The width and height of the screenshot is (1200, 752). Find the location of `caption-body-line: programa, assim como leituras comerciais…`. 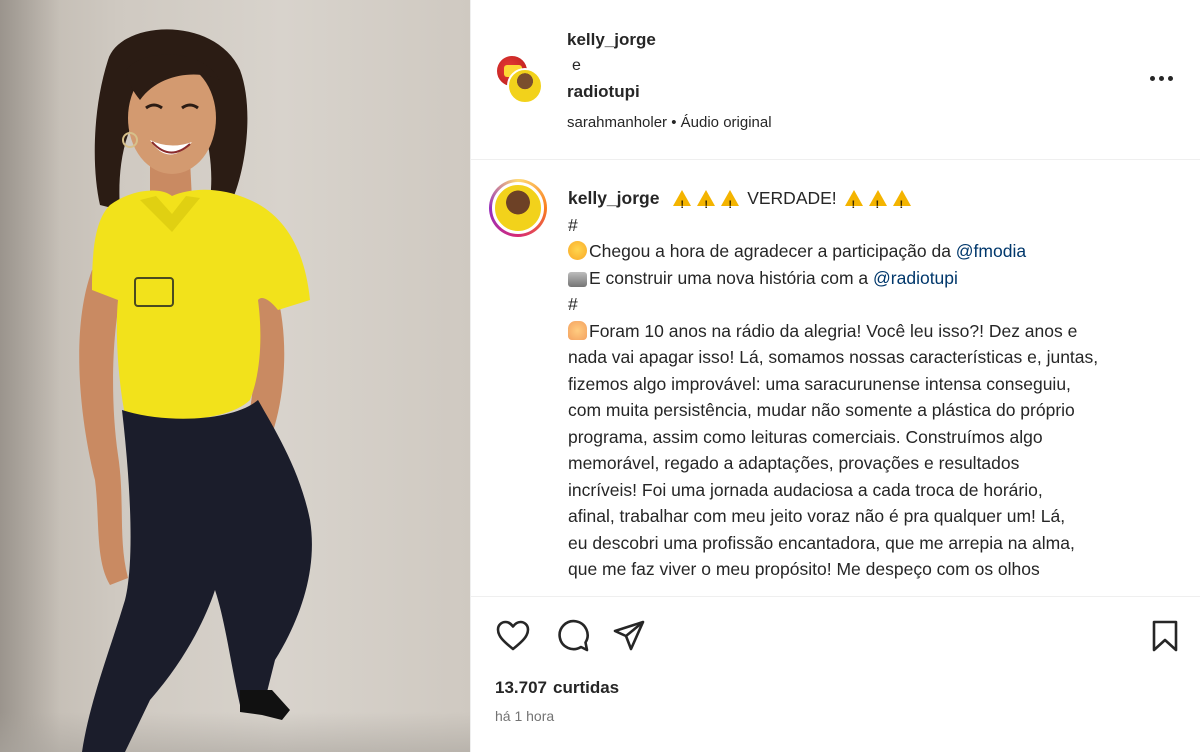

caption-body-line: programa, assim como leituras comerciais… is located at coordinates (805, 436).